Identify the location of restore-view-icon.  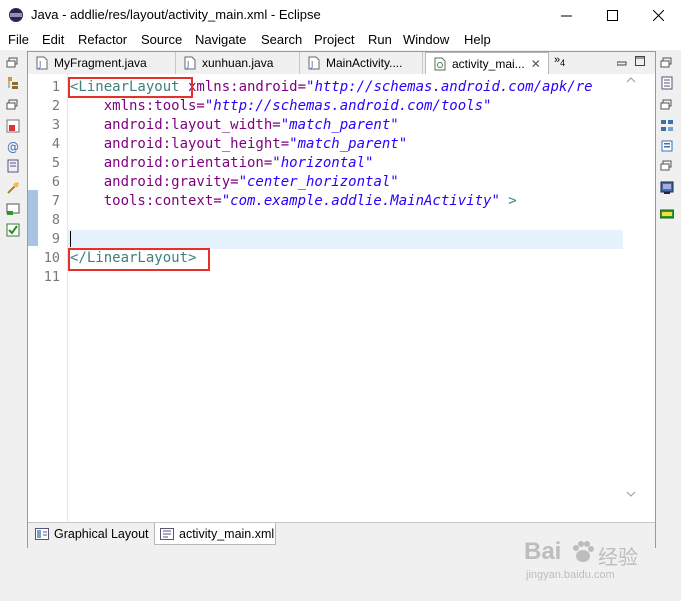
(13, 63).